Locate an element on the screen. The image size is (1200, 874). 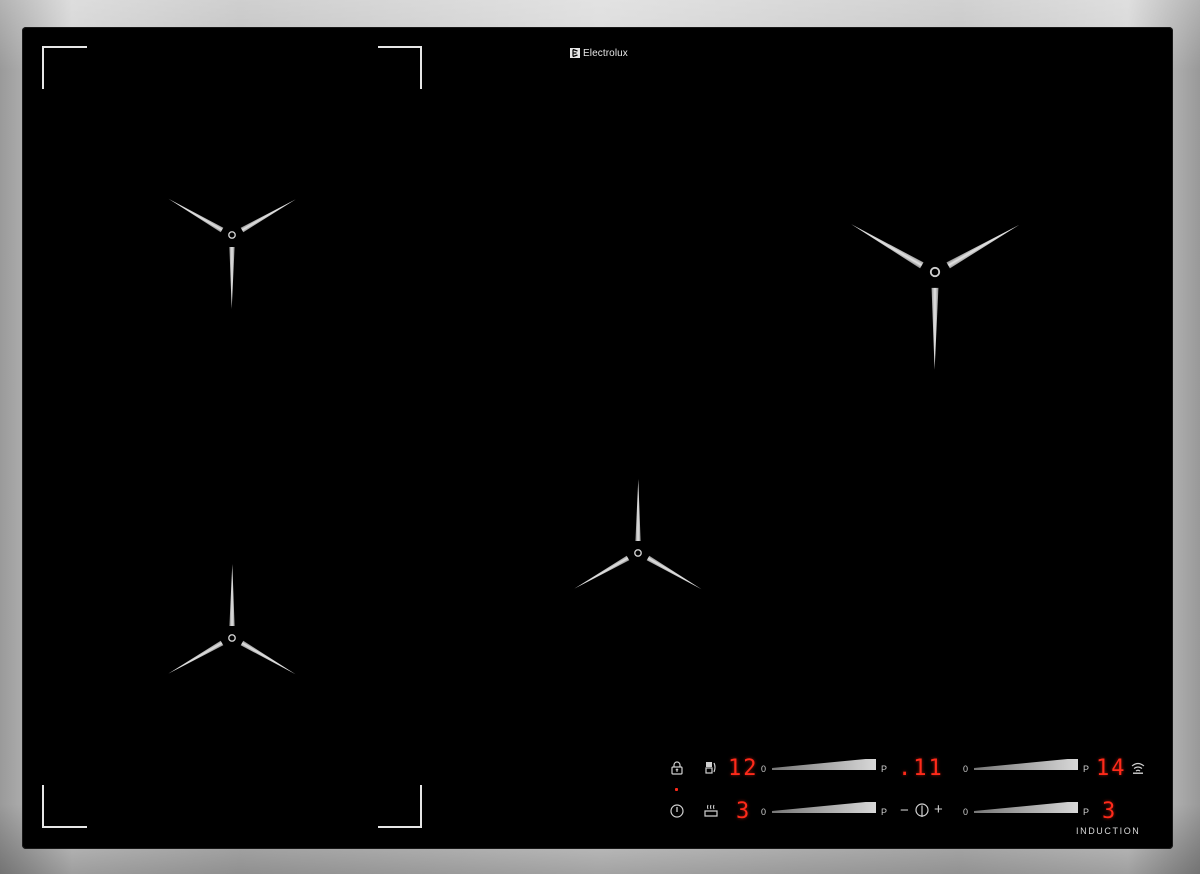
front-right-power-display: 3 is located at coordinates (1110, 811).